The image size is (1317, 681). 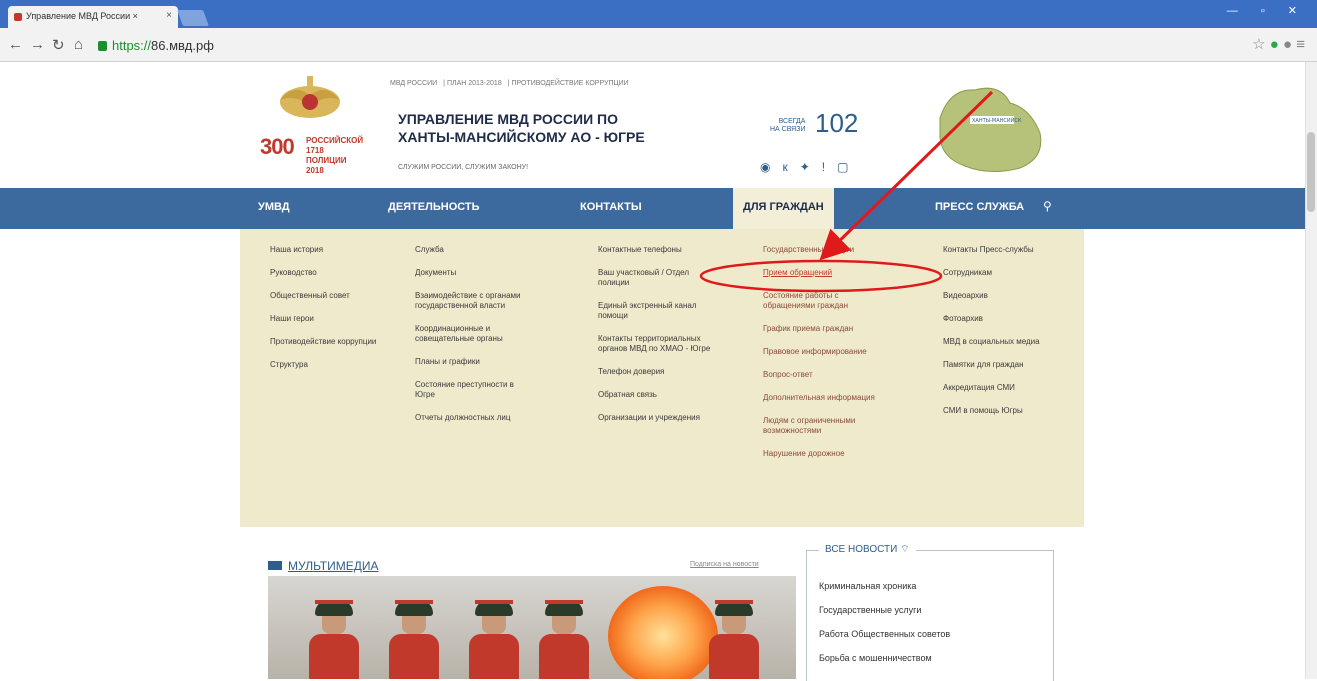 What do you see at coordinates (823, 398) in the screenshot?
I see `menu-item: Дополнительная информация` at bounding box center [823, 398].